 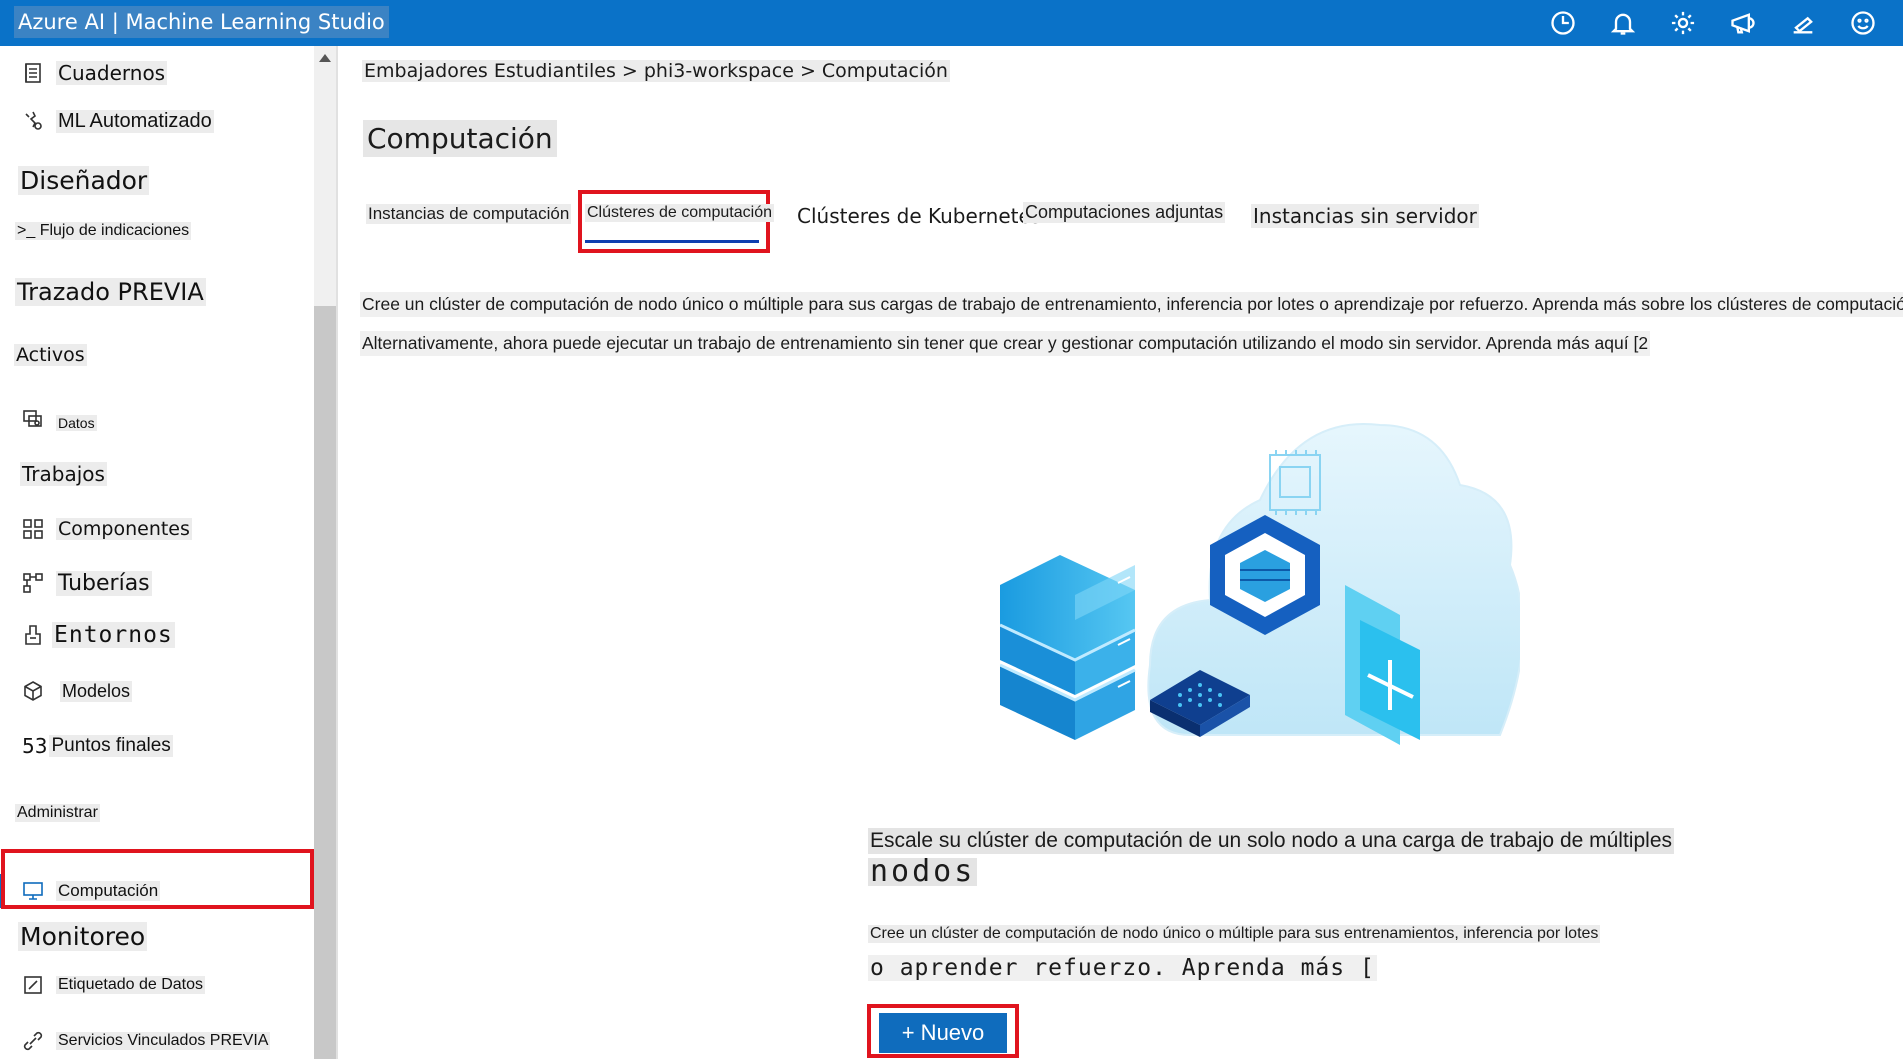 I want to click on model-icon, so click(x=33, y=691).